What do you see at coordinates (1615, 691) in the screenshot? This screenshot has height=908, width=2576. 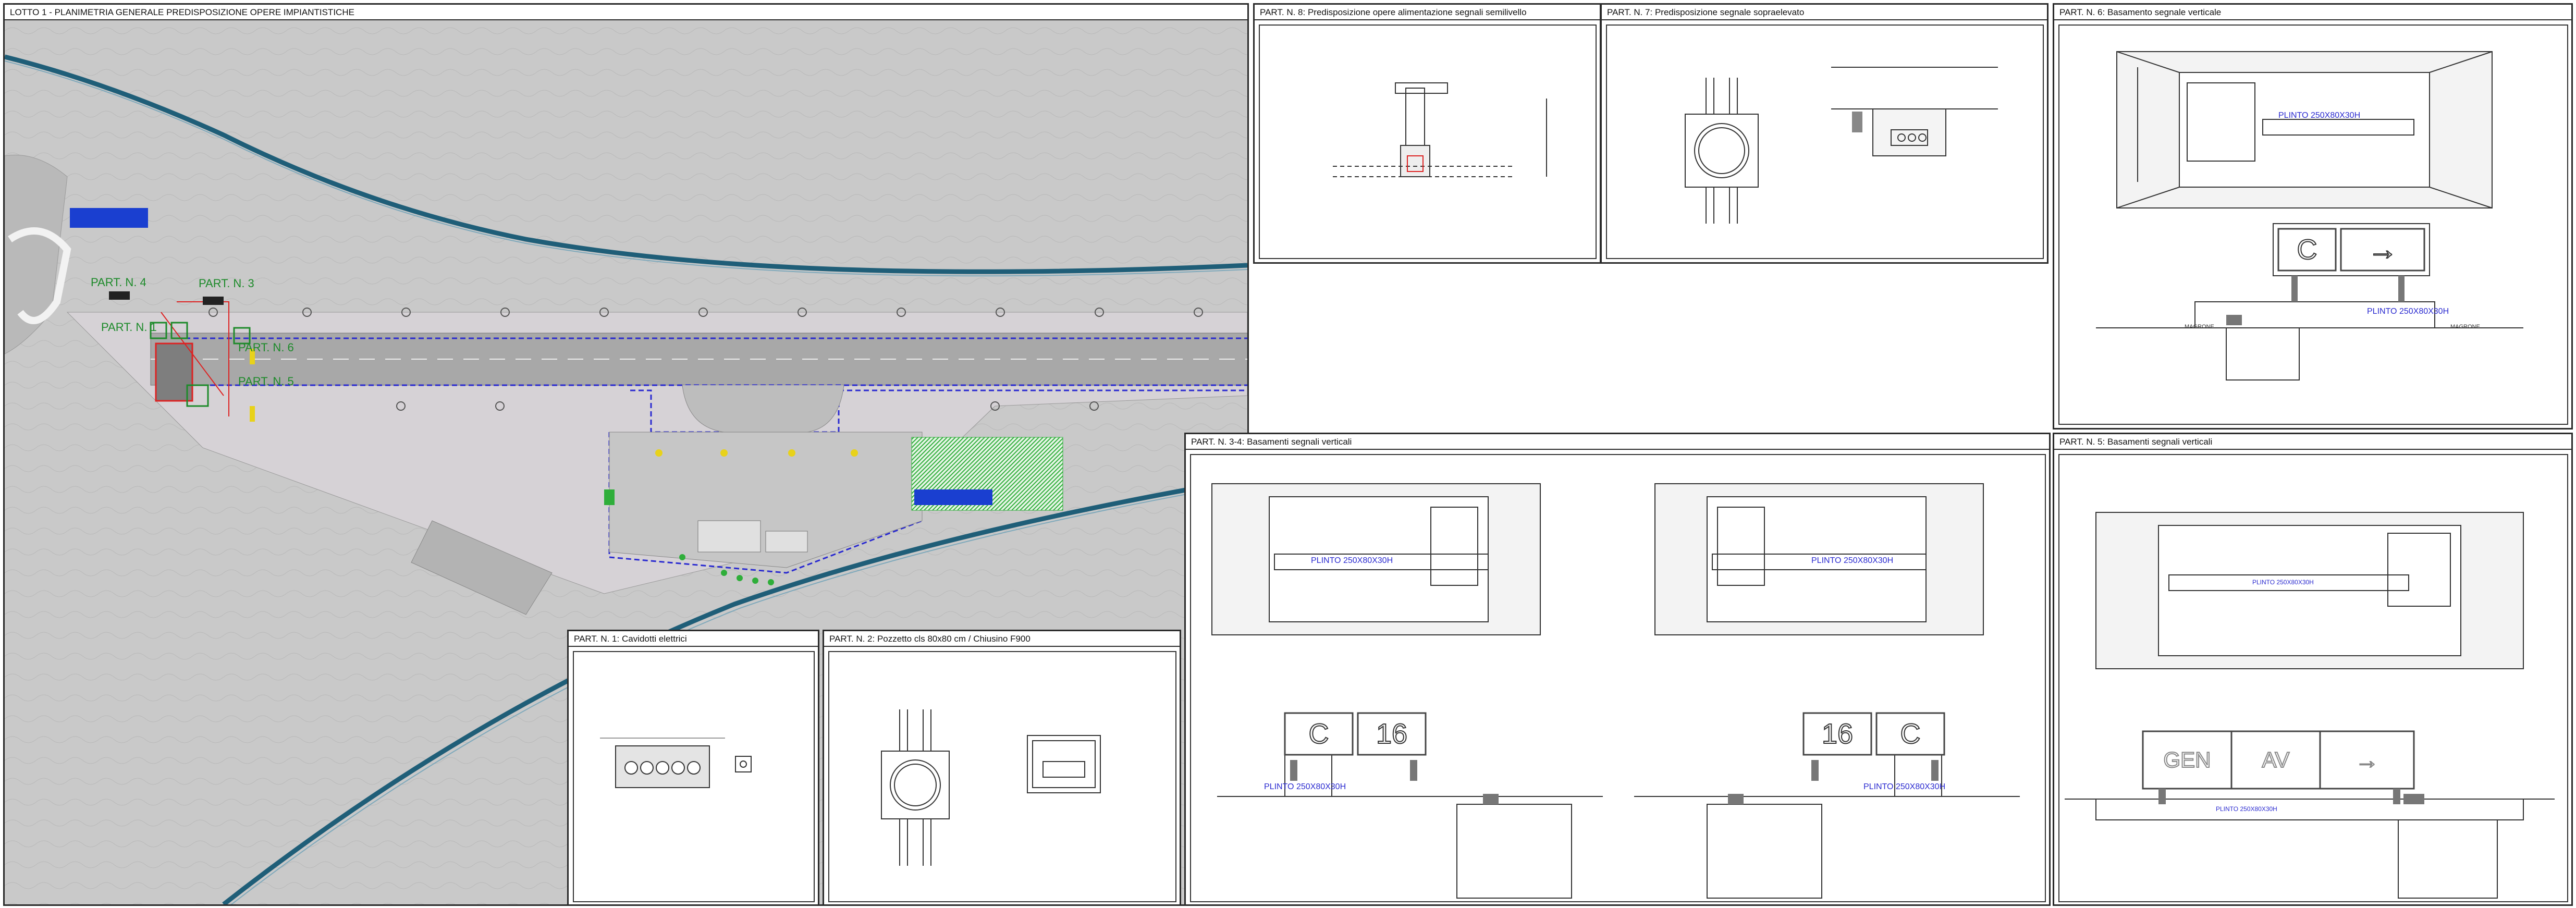 I see `part34-drawing` at bounding box center [1615, 691].